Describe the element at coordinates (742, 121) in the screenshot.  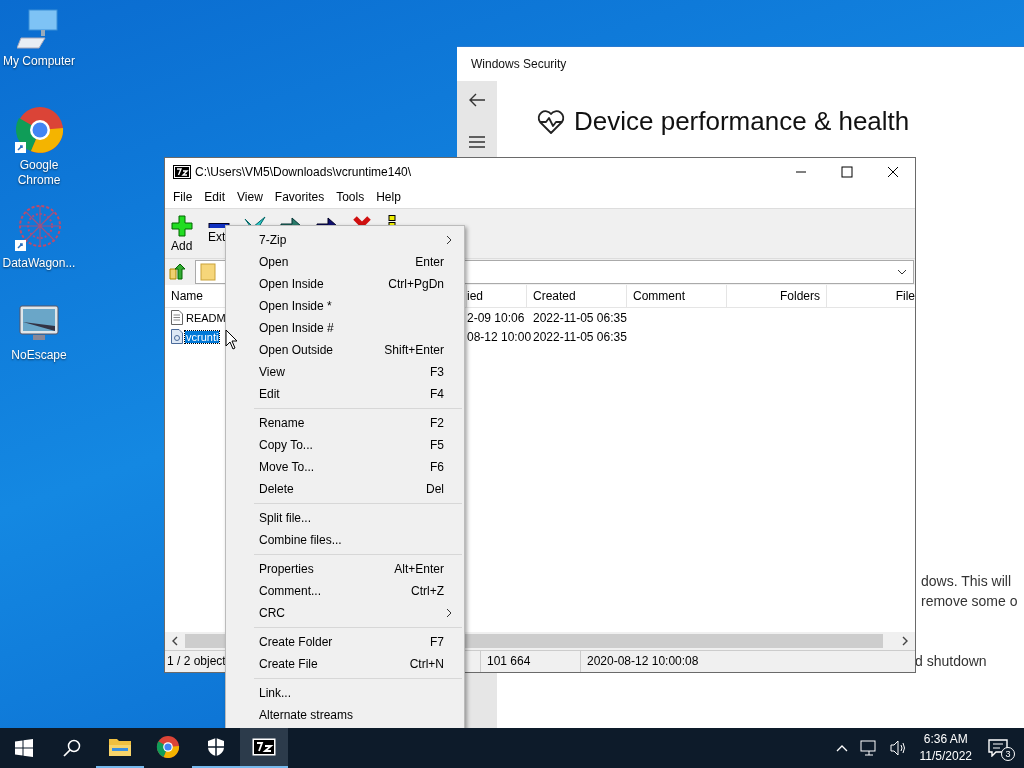
I see `page-heading: Device performance & health` at that location.